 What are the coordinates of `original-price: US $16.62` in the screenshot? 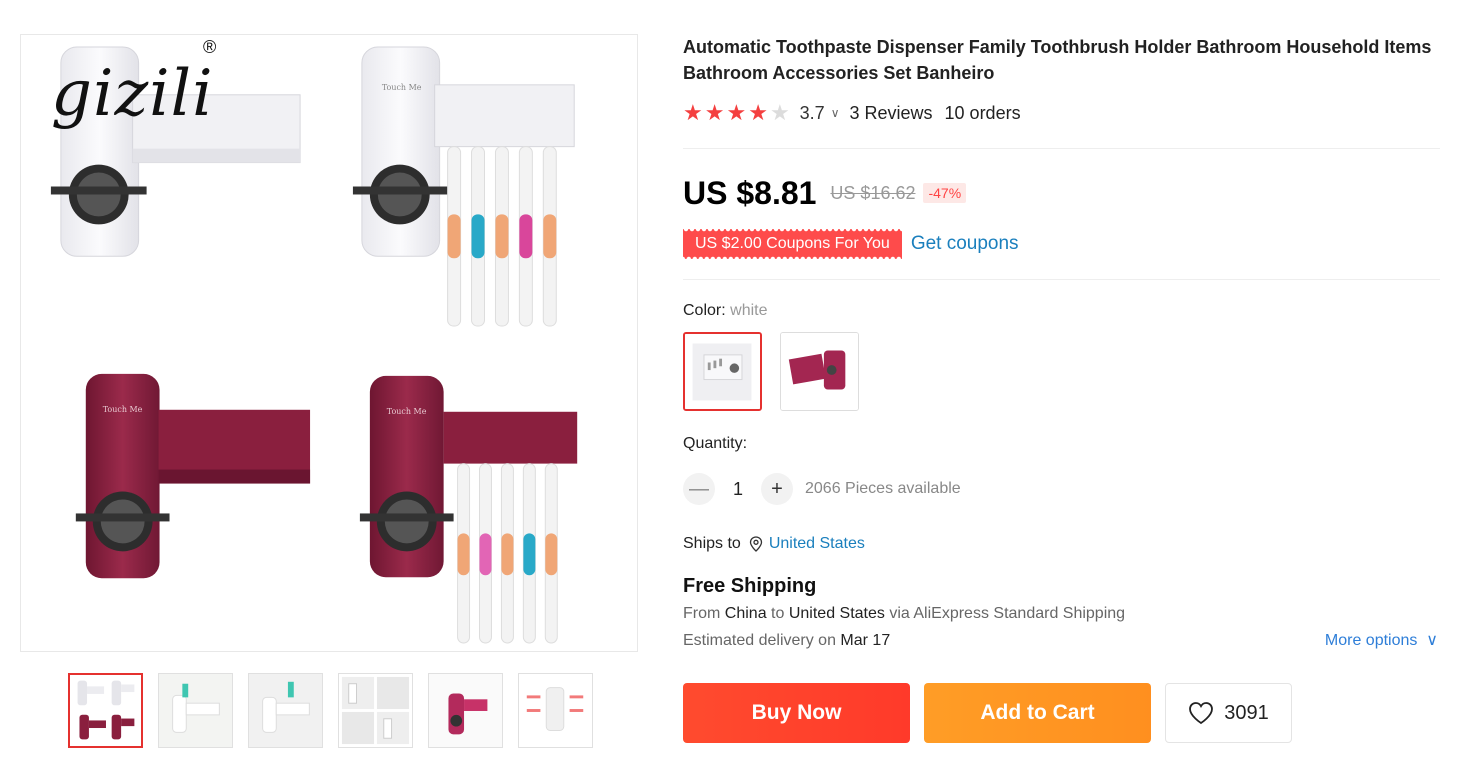 It's located at (873, 192).